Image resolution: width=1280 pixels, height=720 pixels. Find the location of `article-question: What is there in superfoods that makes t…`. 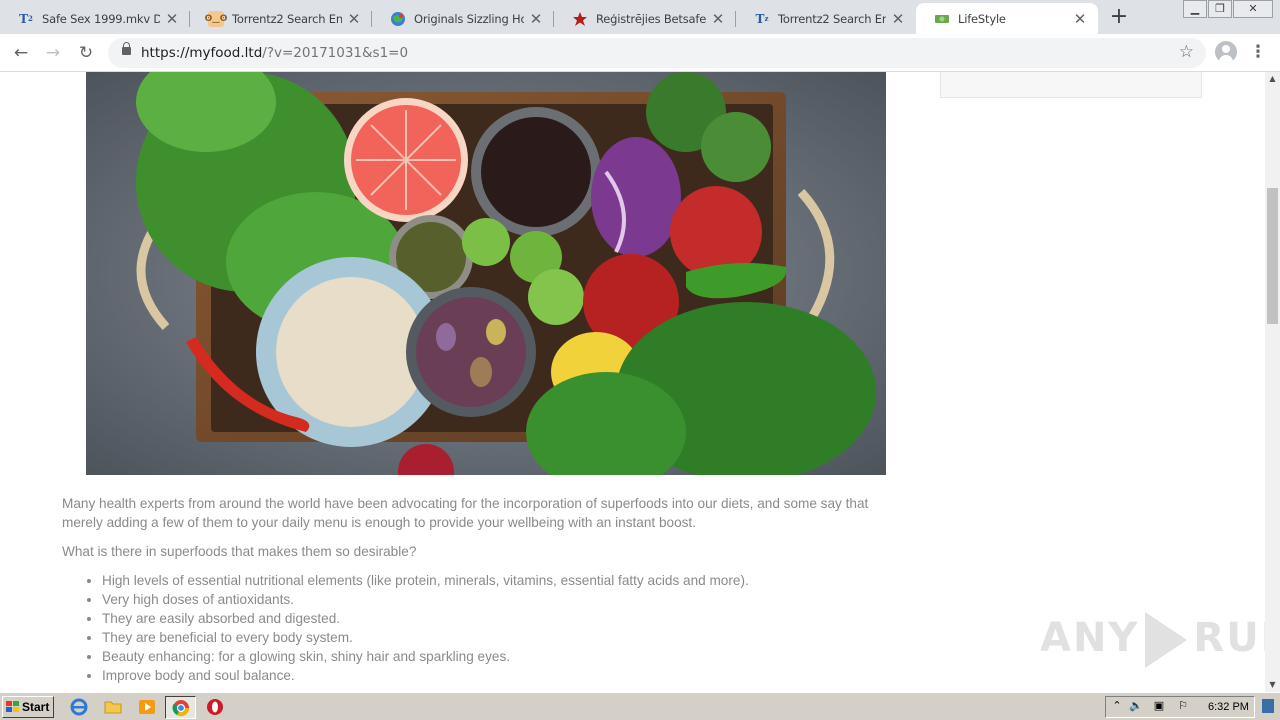

article-question: What is there in superfoods that makes t… is located at coordinates (239, 551).